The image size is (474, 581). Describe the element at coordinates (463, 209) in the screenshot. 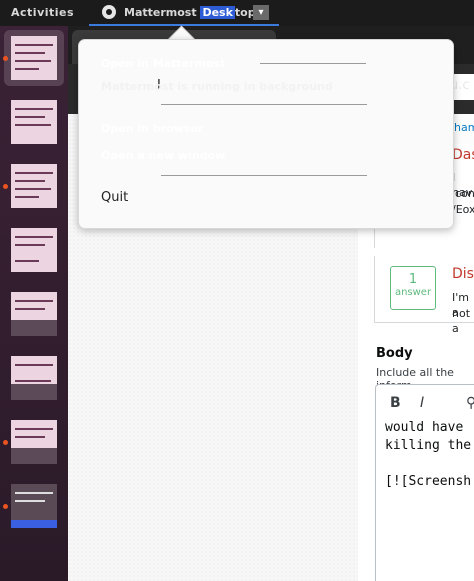

I see `question-excerpt-line: /Eox` at that location.